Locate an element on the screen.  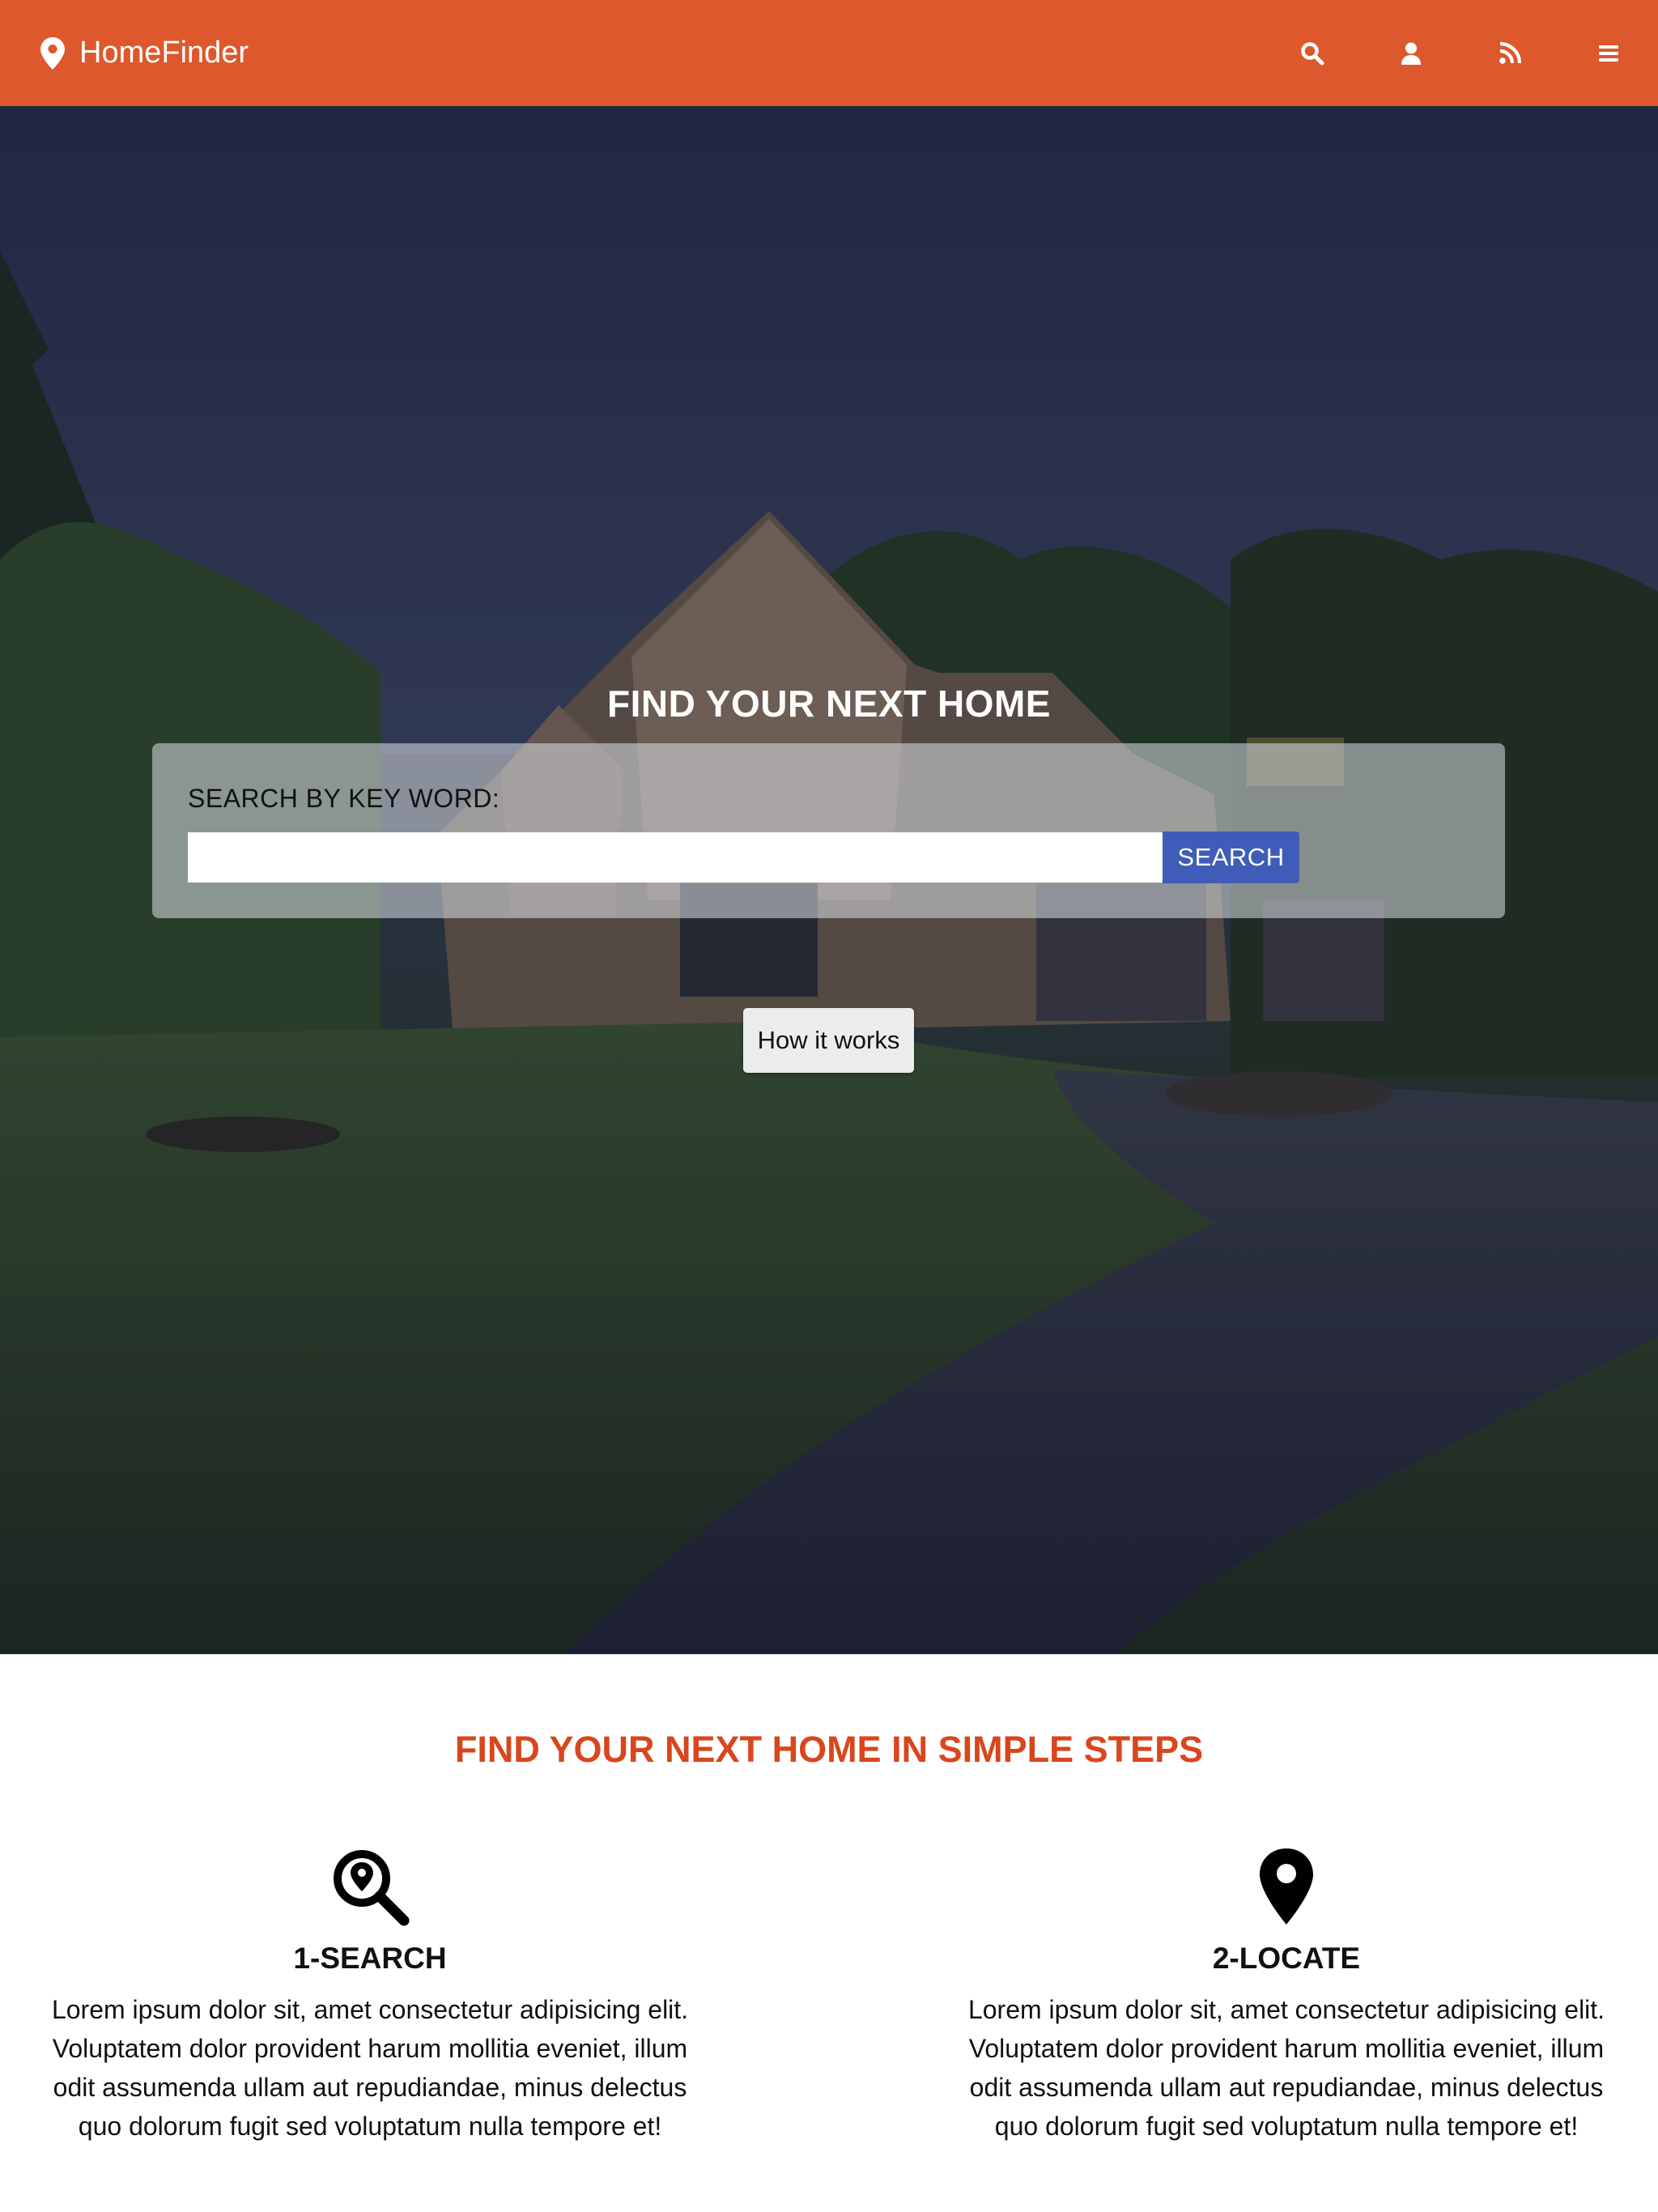
hero-title: FIND YOUR NEXT HOME is located at coordinates (829, 704).